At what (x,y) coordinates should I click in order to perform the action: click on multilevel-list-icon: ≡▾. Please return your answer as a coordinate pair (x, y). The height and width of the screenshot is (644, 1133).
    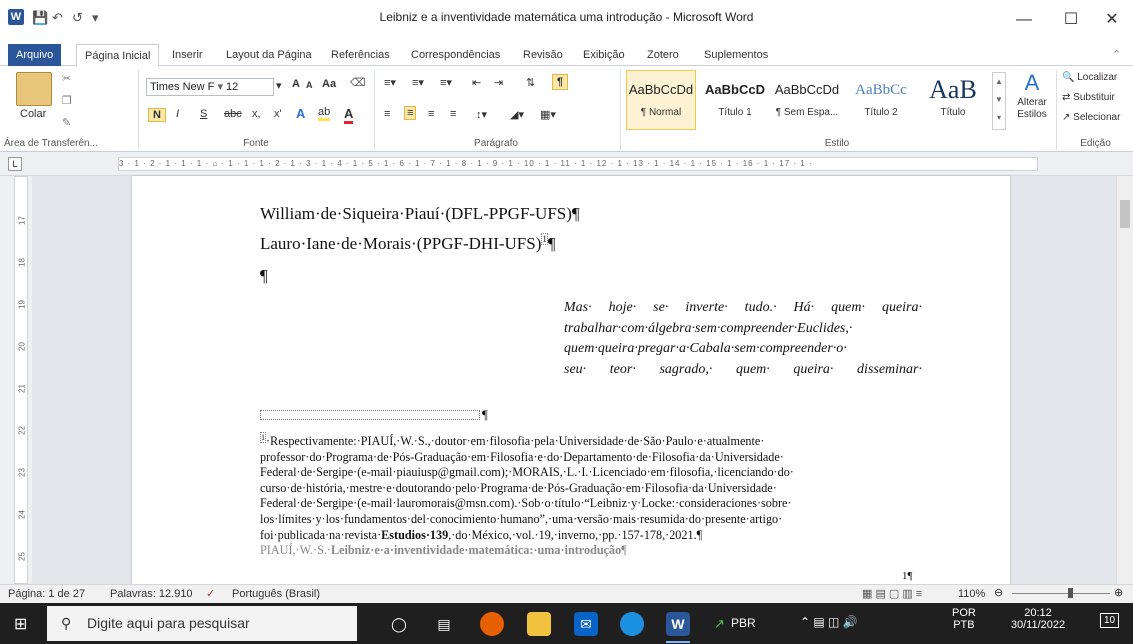
    Looking at the image, I should click on (446, 82).